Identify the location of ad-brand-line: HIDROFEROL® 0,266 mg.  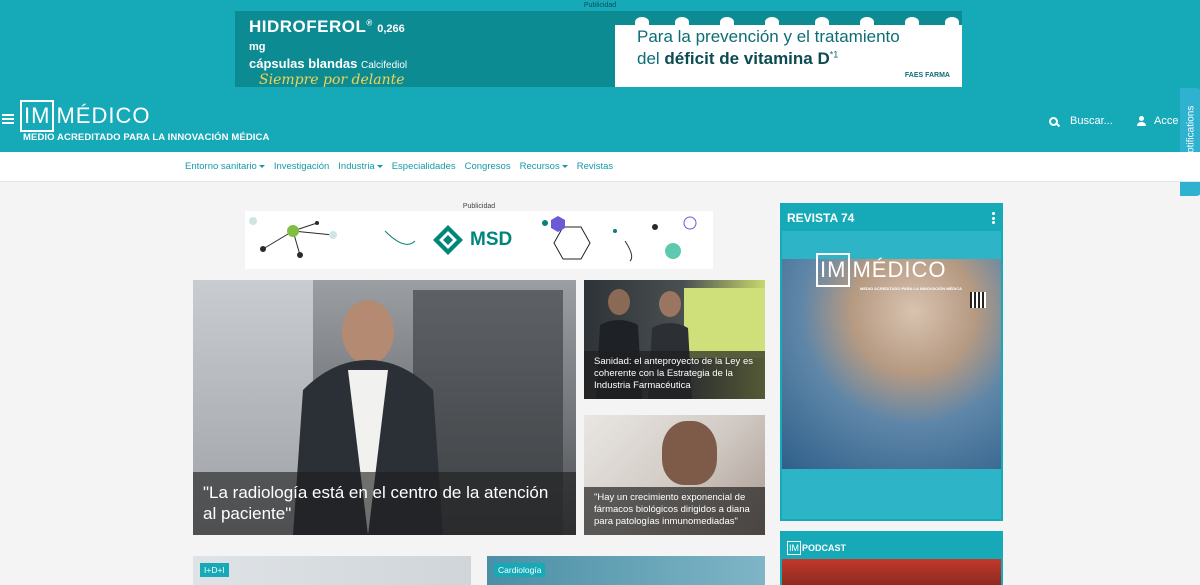
(332, 36).